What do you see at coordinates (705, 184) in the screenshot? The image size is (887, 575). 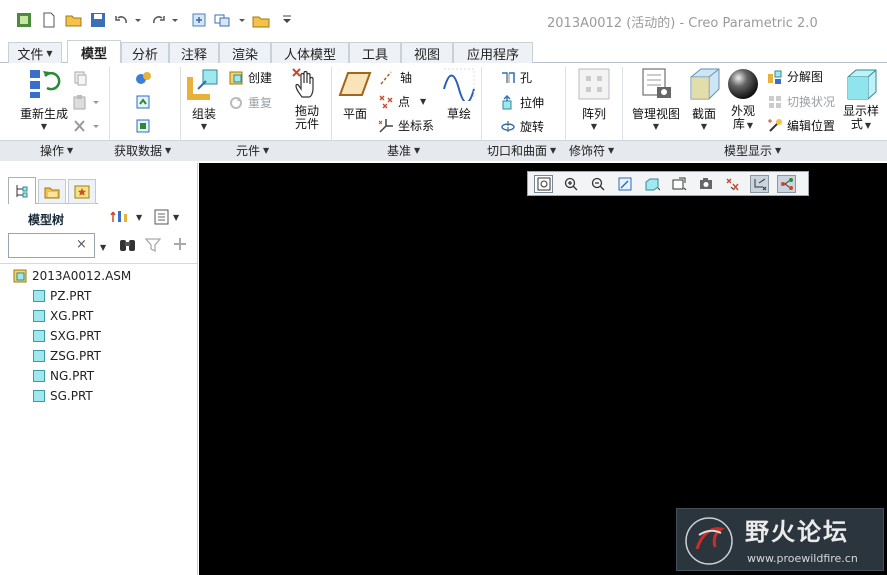 I see `view-manager-icon` at bounding box center [705, 184].